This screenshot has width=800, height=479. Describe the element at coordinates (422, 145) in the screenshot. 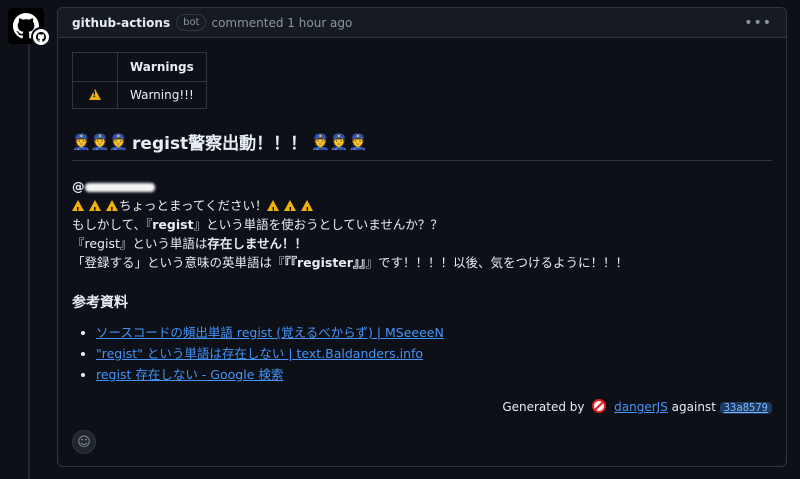

I see `page-heading: 👮👮👮 regist警察出動！！！ 👮👮👮` at that location.